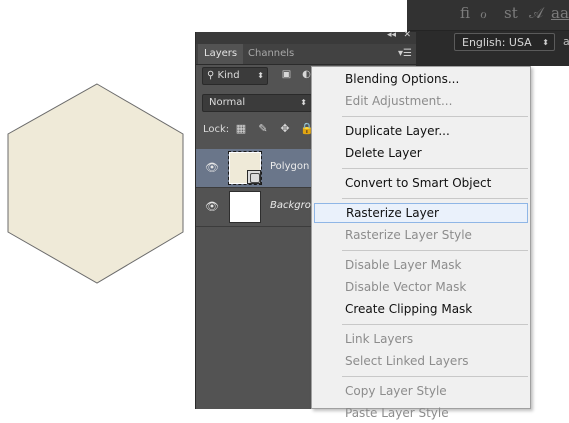  I want to click on menu-item-paste-layer-style: Paste Layer Style, so click(421, 413).